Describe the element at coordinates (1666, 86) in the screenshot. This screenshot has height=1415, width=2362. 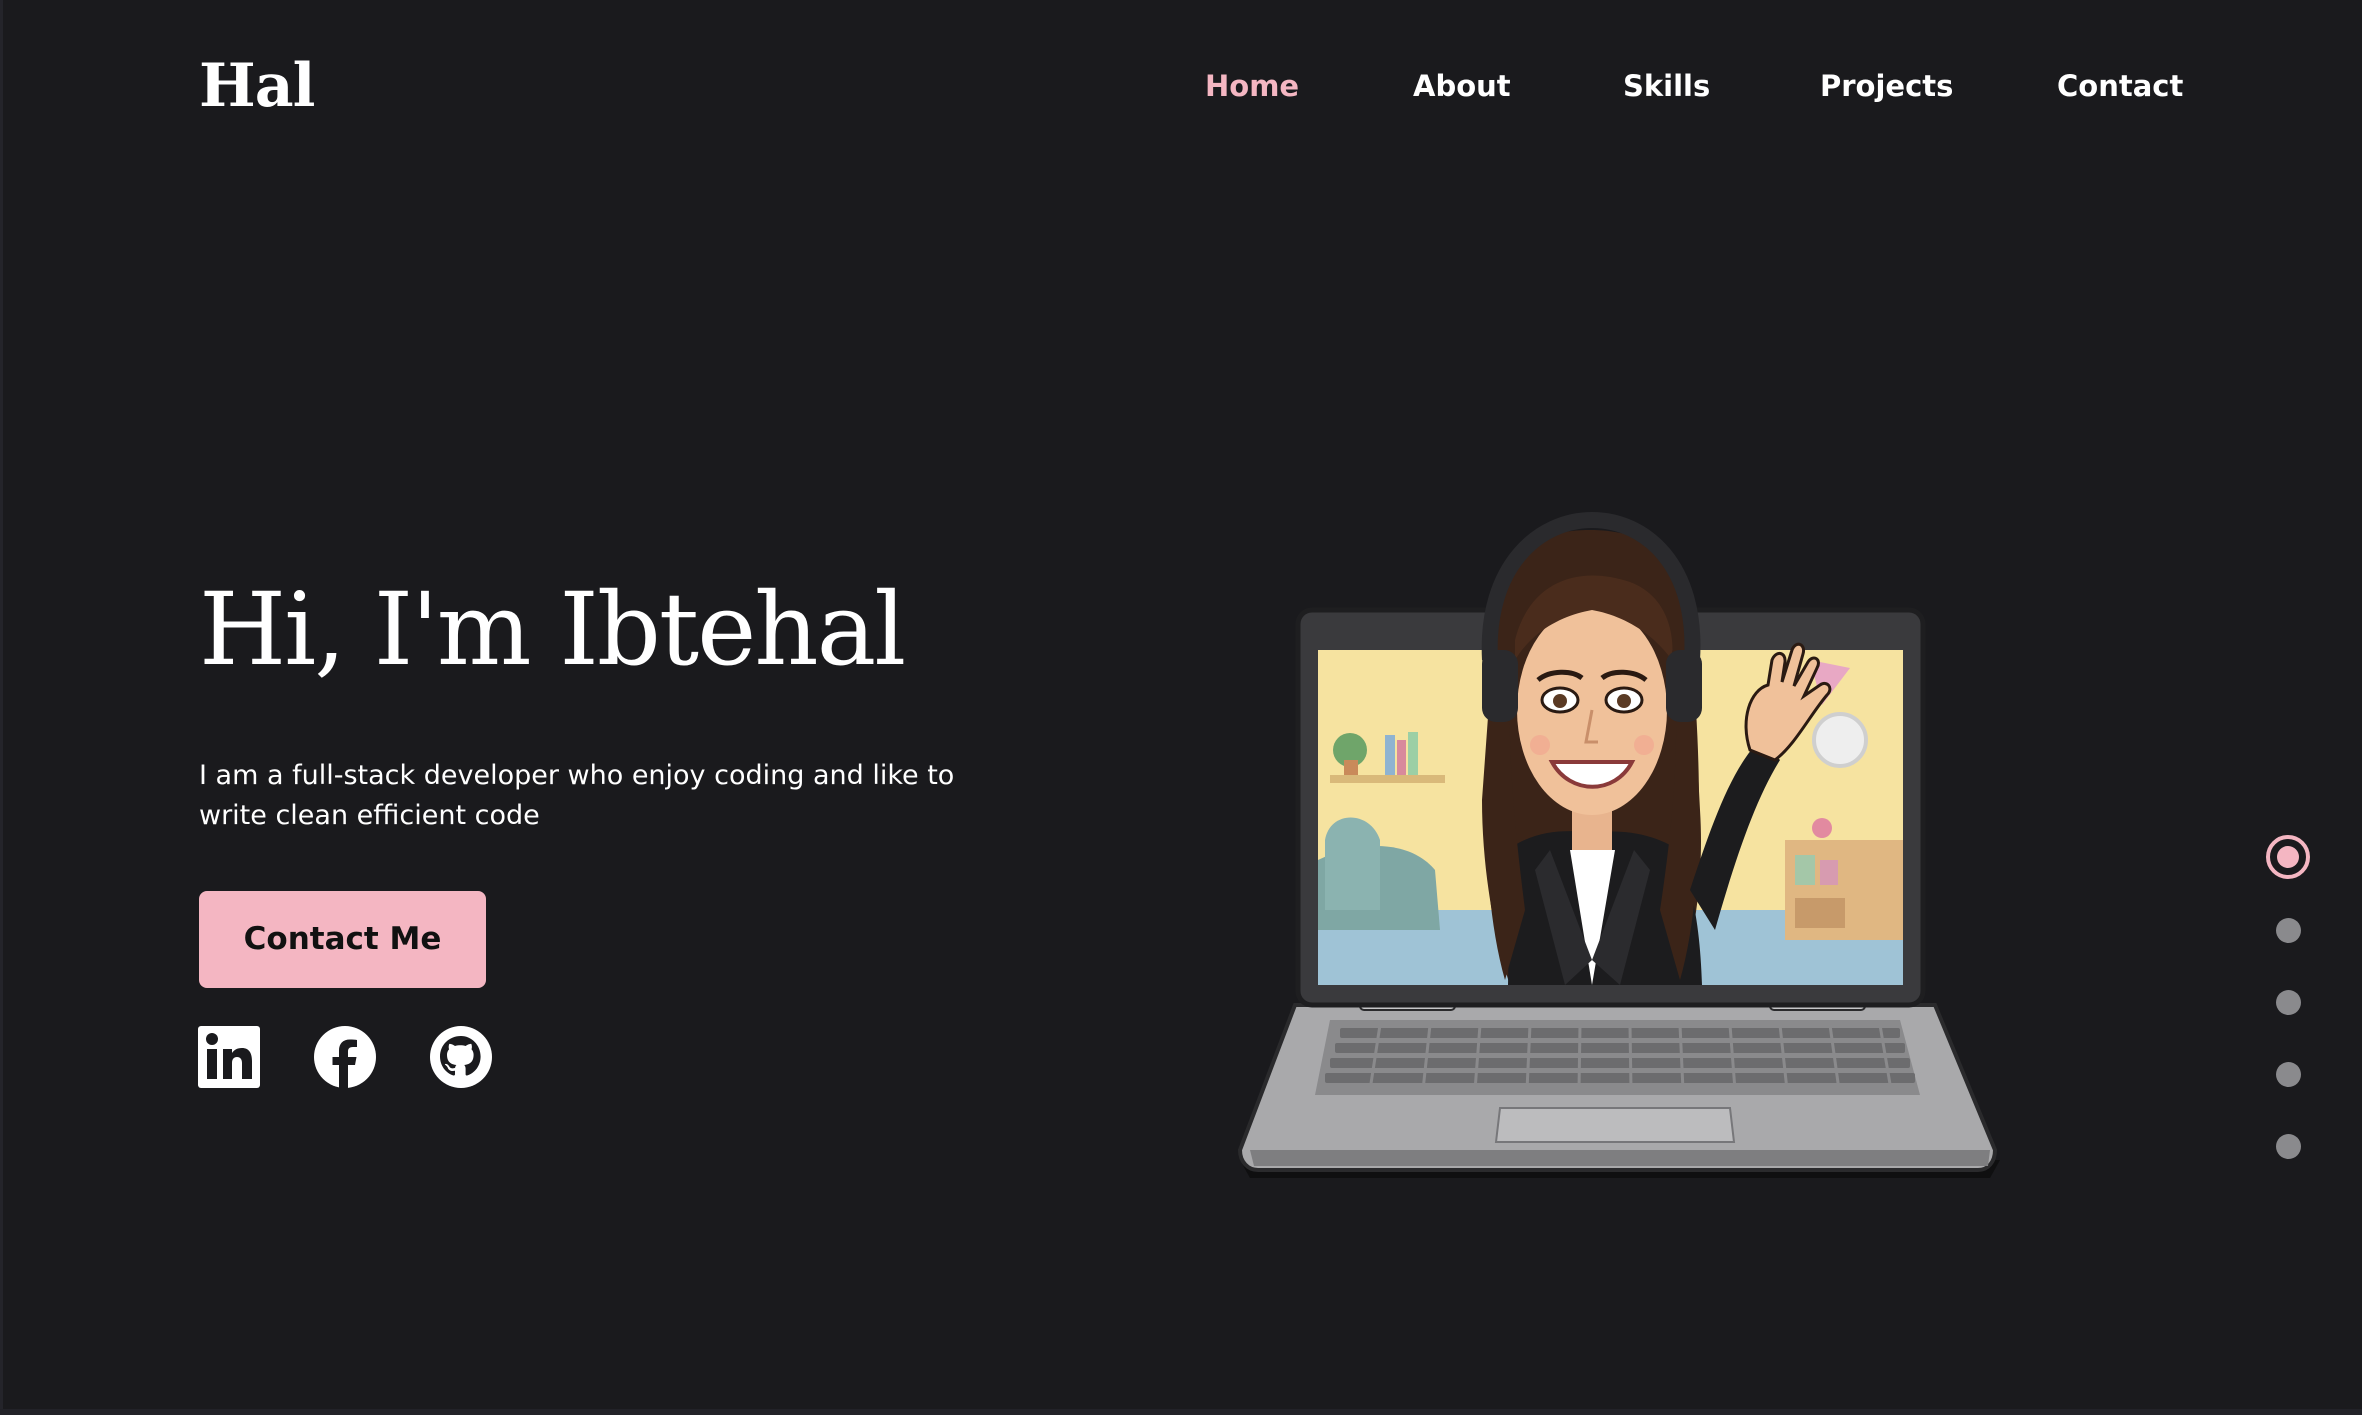
I see `nav-skills: Skills` at that location.